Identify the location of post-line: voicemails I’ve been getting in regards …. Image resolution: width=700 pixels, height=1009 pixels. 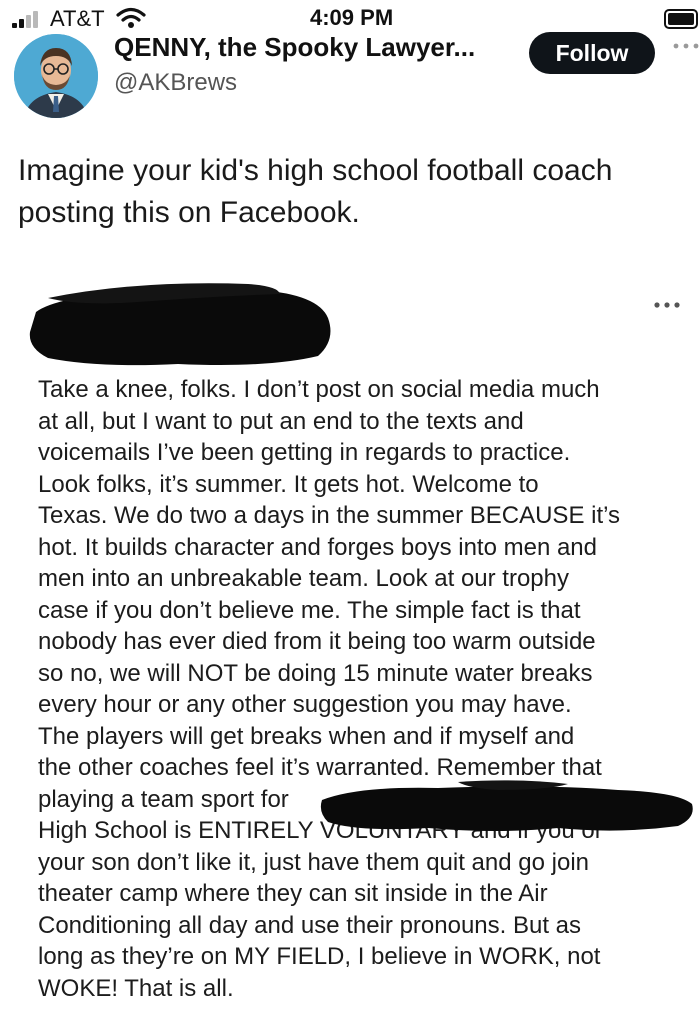
(304, 452).